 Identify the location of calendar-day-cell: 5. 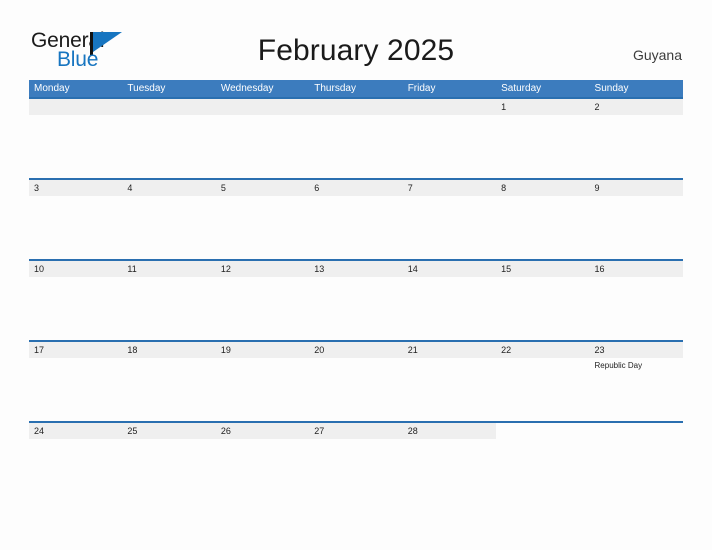
(262, 219).